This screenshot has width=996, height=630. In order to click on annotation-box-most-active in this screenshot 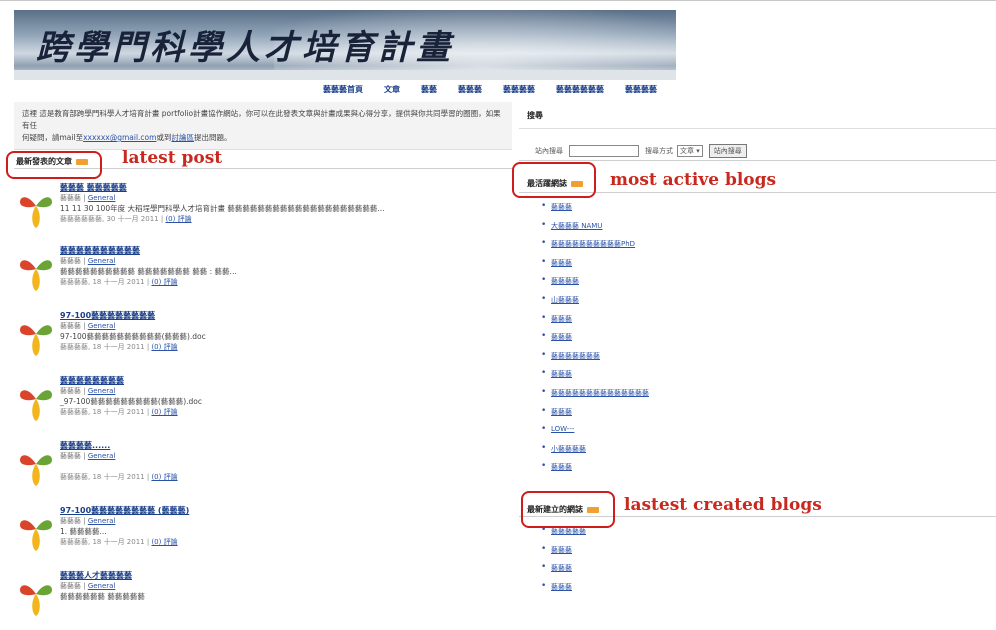, I will do `click(554, 180)`.